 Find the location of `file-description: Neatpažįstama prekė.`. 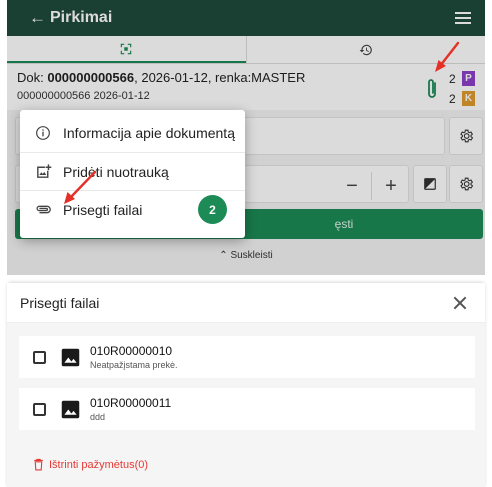

file-description: Neatpažįstama prekė. is located at coordinates (134, 365).